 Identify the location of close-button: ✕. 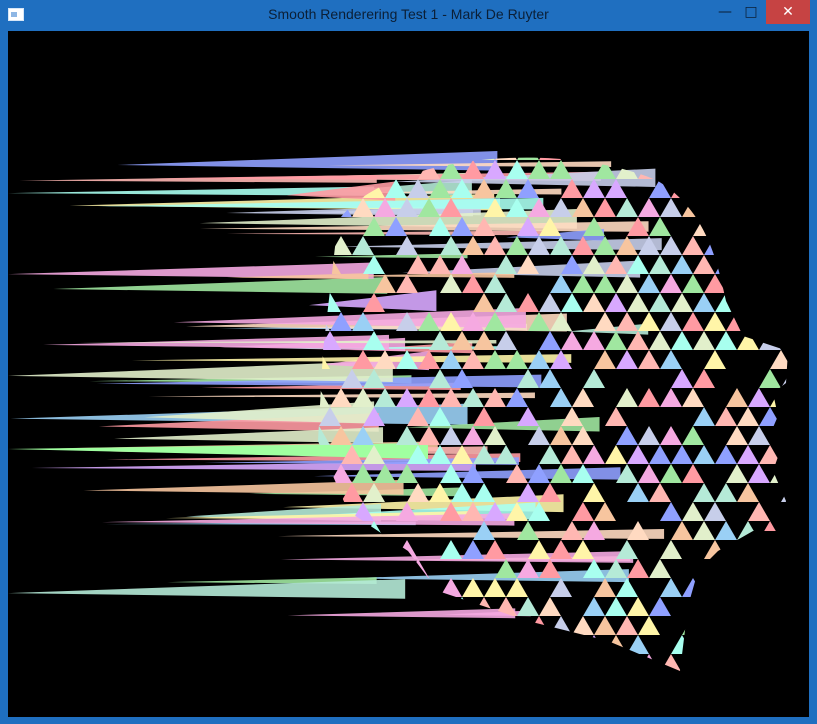
(788, 12).